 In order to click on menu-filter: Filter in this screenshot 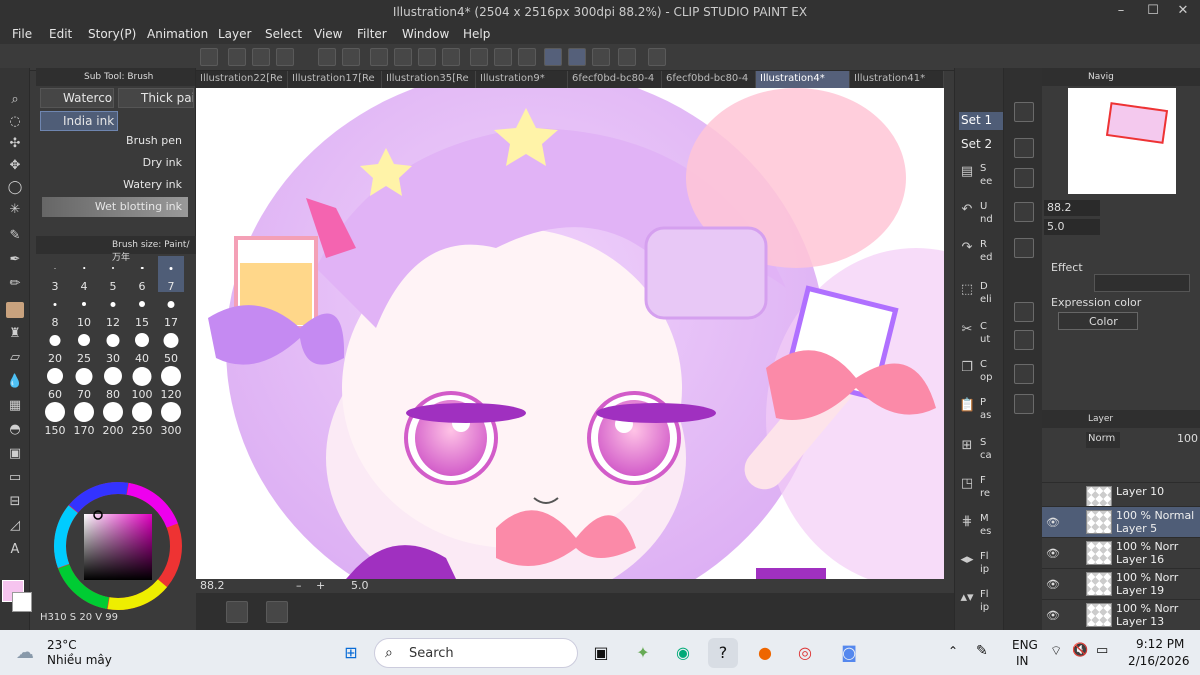, I will do `click(372, 34)`.